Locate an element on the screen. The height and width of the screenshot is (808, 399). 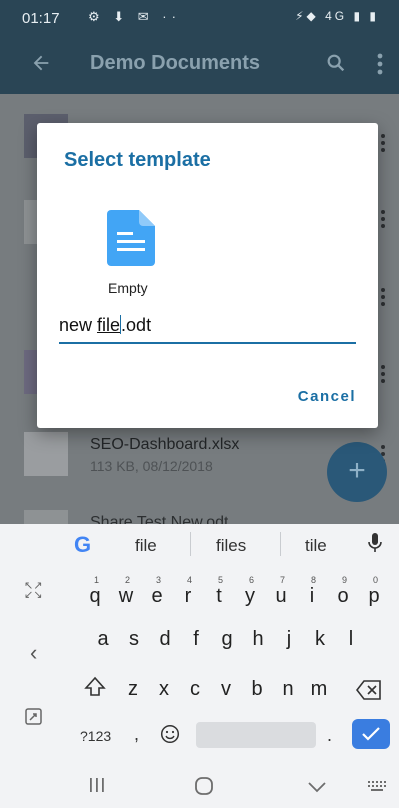
emoji-icon is located at coordinates (170, 736).